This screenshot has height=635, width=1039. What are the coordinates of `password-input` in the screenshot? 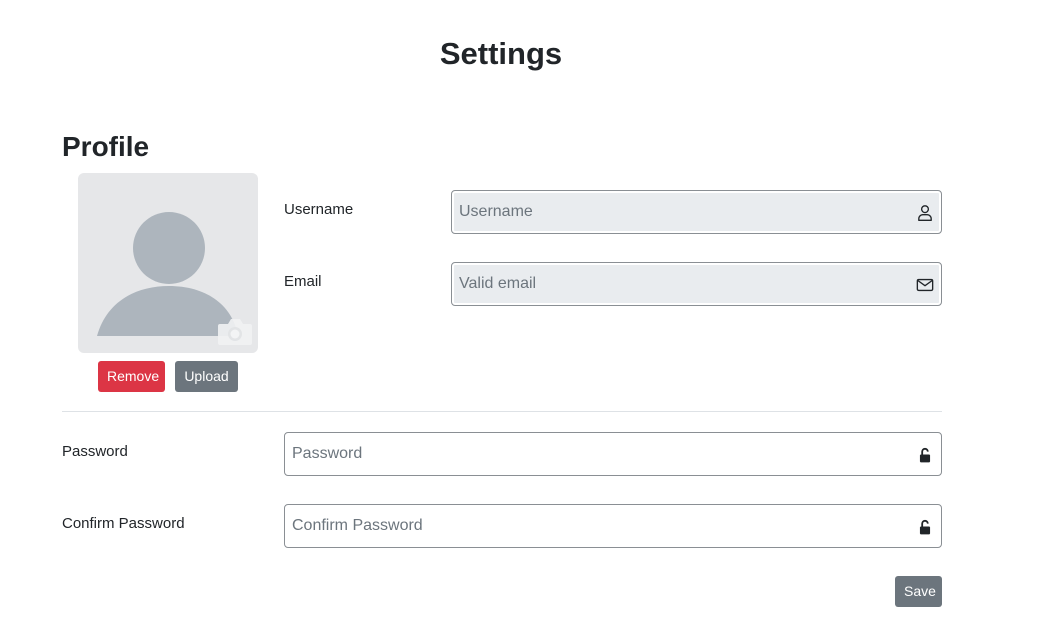 It's located at (595, 454).